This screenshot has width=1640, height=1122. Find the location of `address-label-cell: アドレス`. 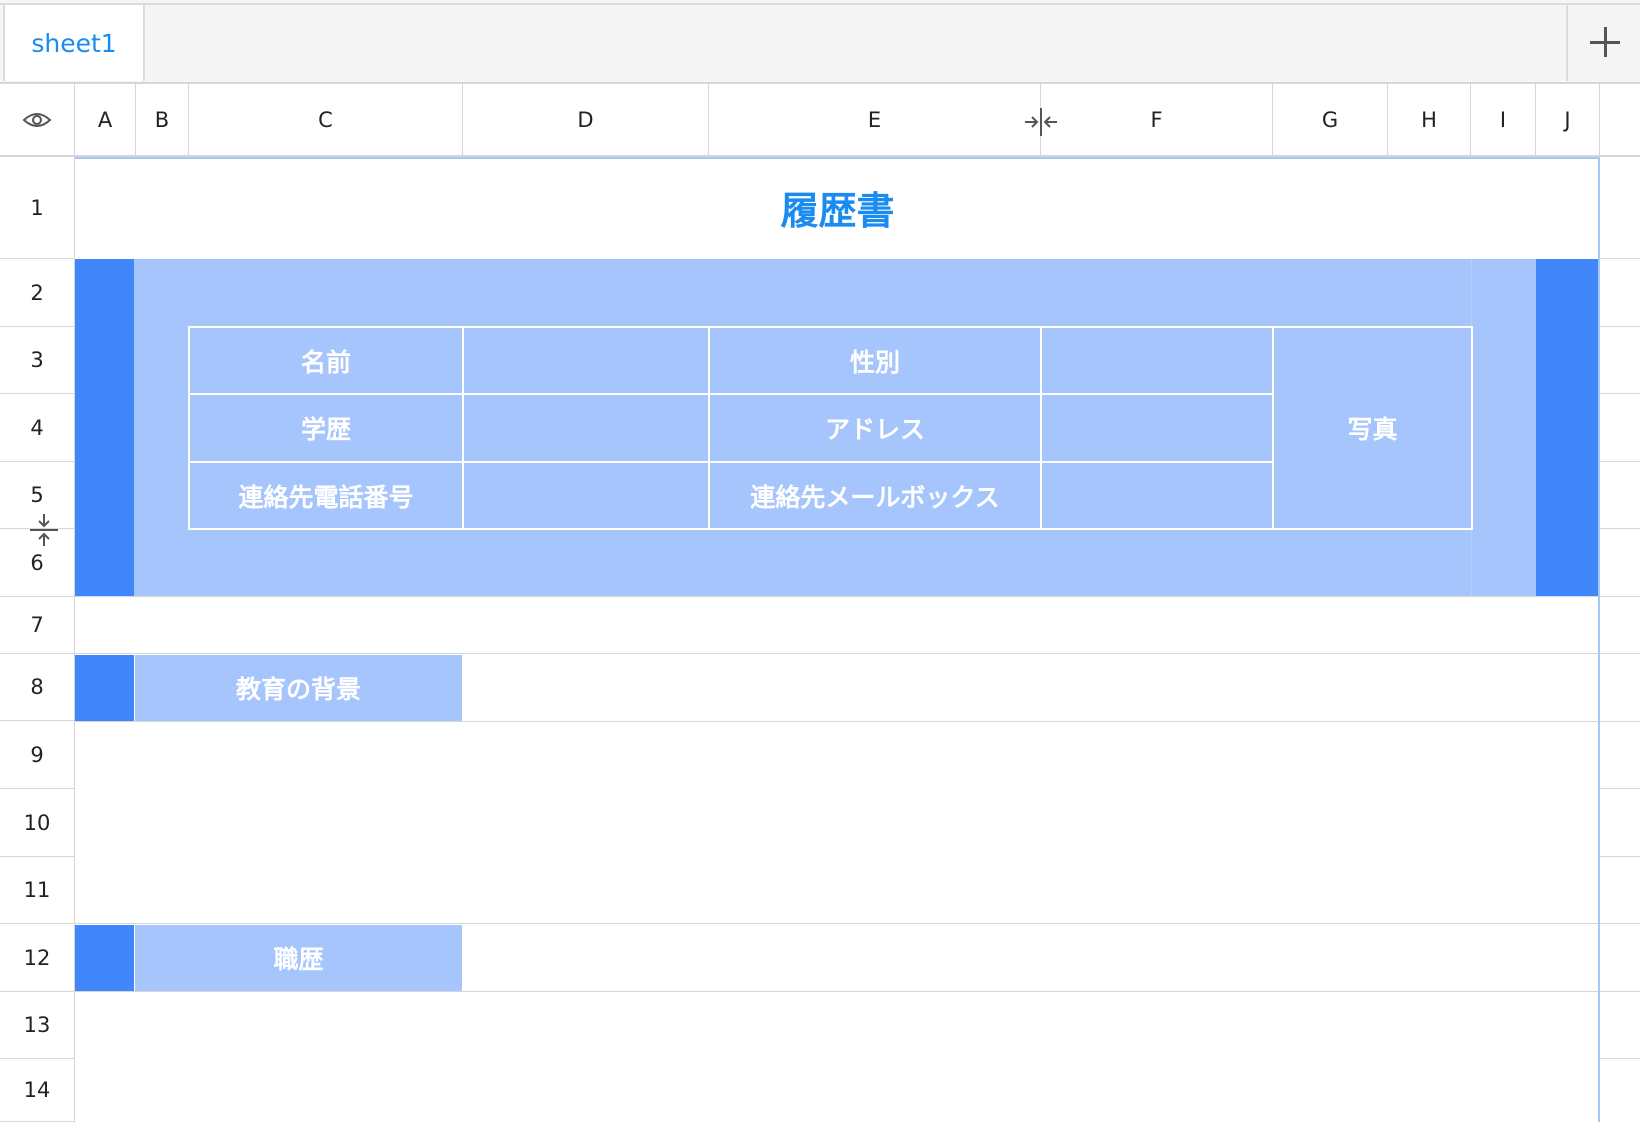

address-label-cell: アドレス is located at coordinates (875, 428).